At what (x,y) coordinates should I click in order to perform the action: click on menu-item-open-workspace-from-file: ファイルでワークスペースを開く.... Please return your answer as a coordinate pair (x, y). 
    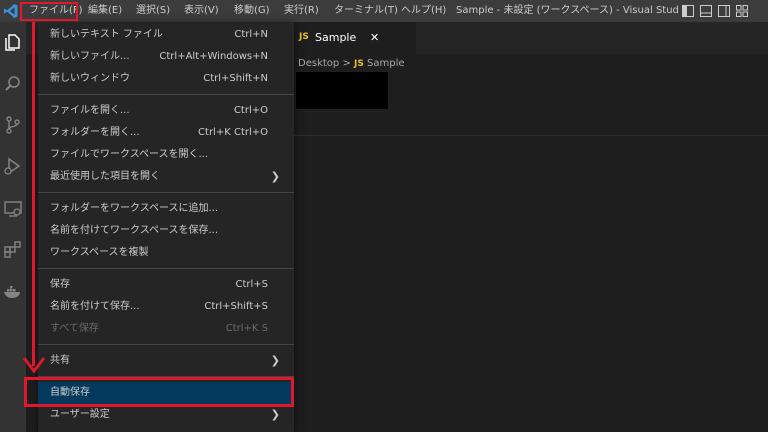
    Looking at the image, I should click on (166, 155).